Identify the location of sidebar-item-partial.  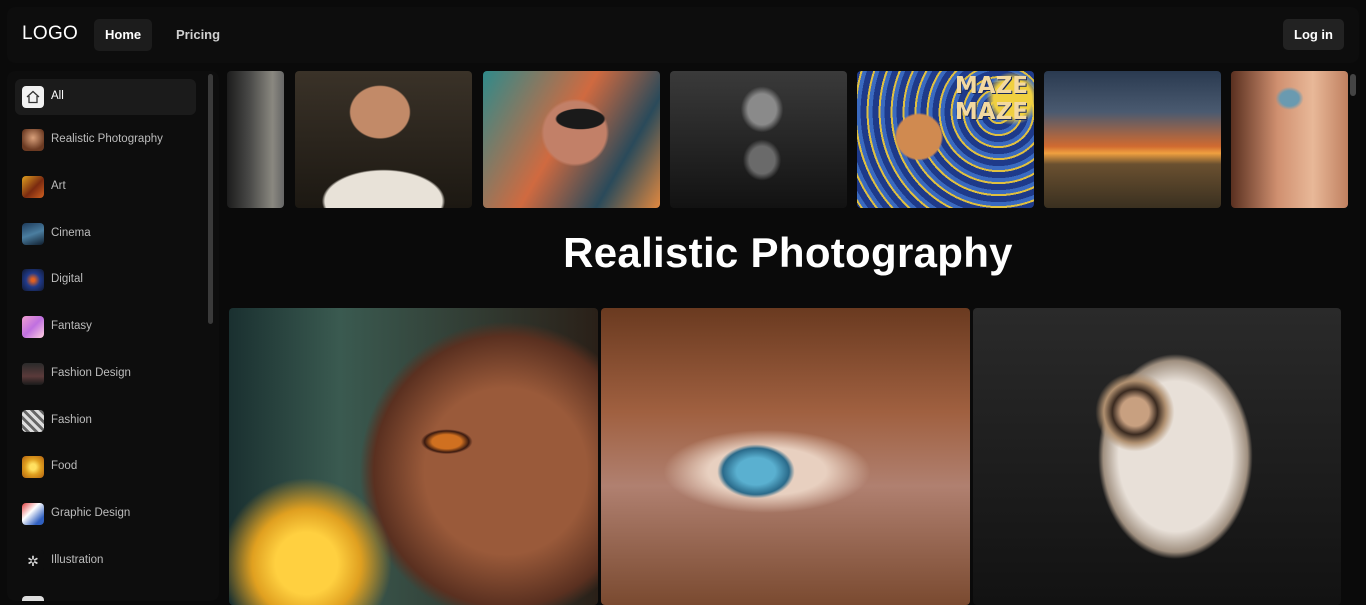
(105, 595).